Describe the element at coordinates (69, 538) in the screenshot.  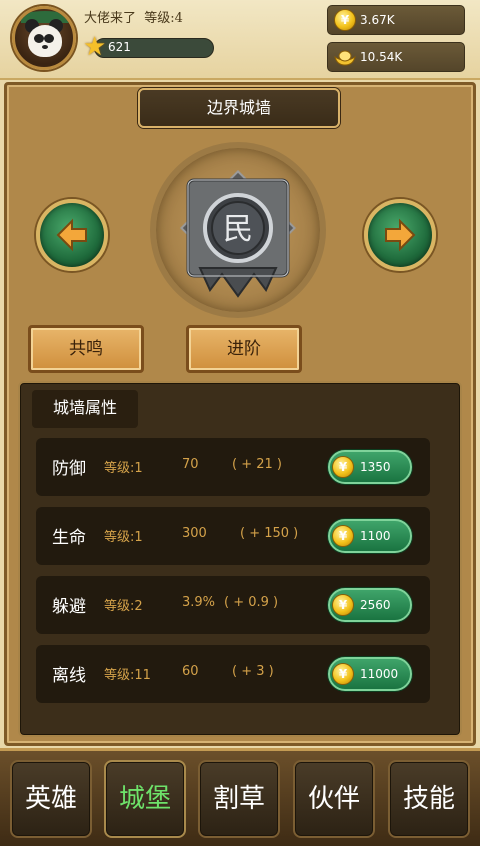
I see `attribute-name: 生命` at that location.